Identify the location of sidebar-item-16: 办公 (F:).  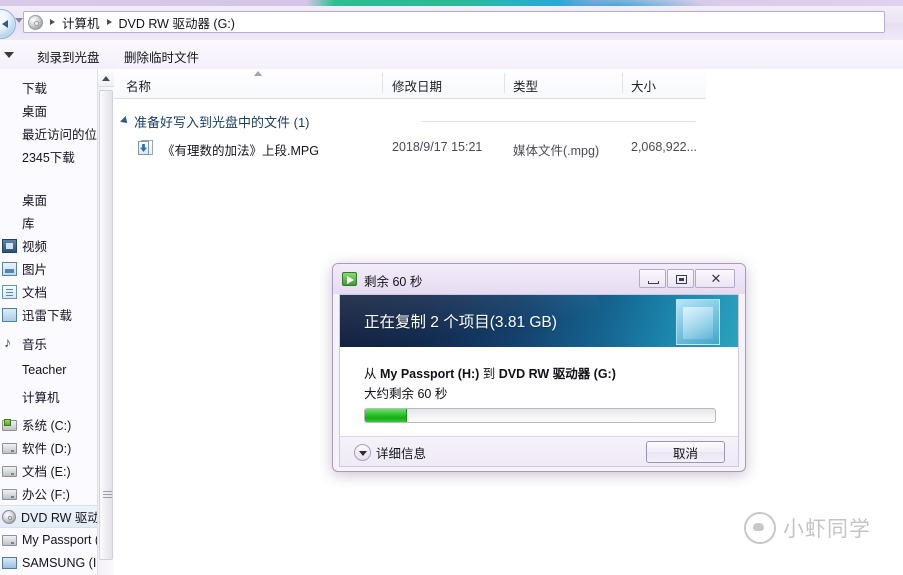
(35, 493).